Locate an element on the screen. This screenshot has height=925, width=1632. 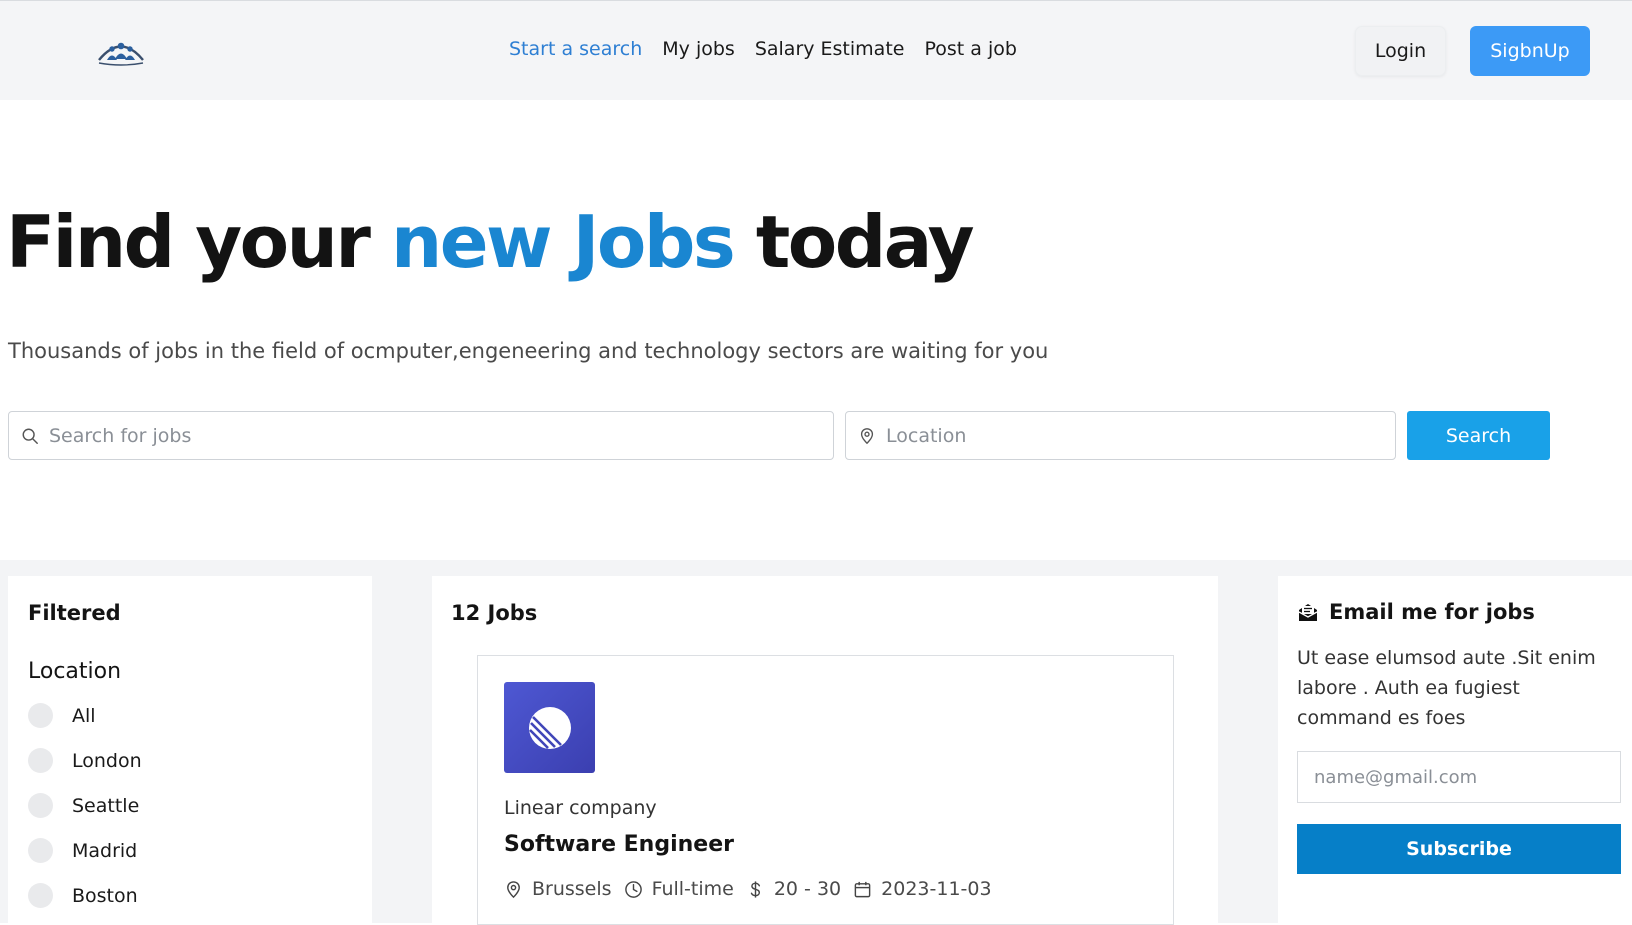
email-field is located at coordinates (1459, 777).